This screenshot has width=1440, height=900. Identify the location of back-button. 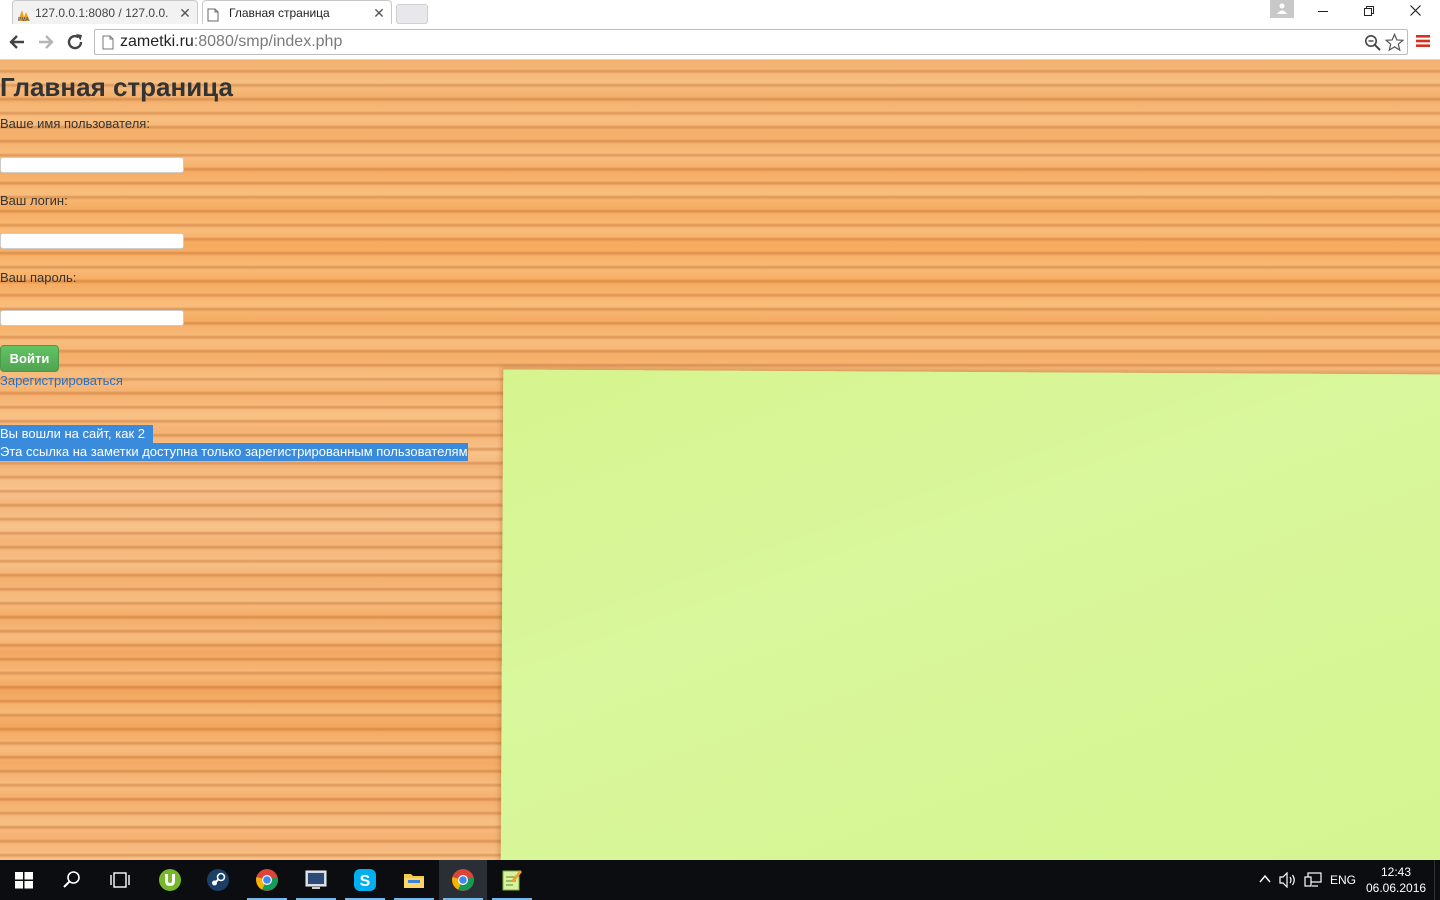
(17, 42).